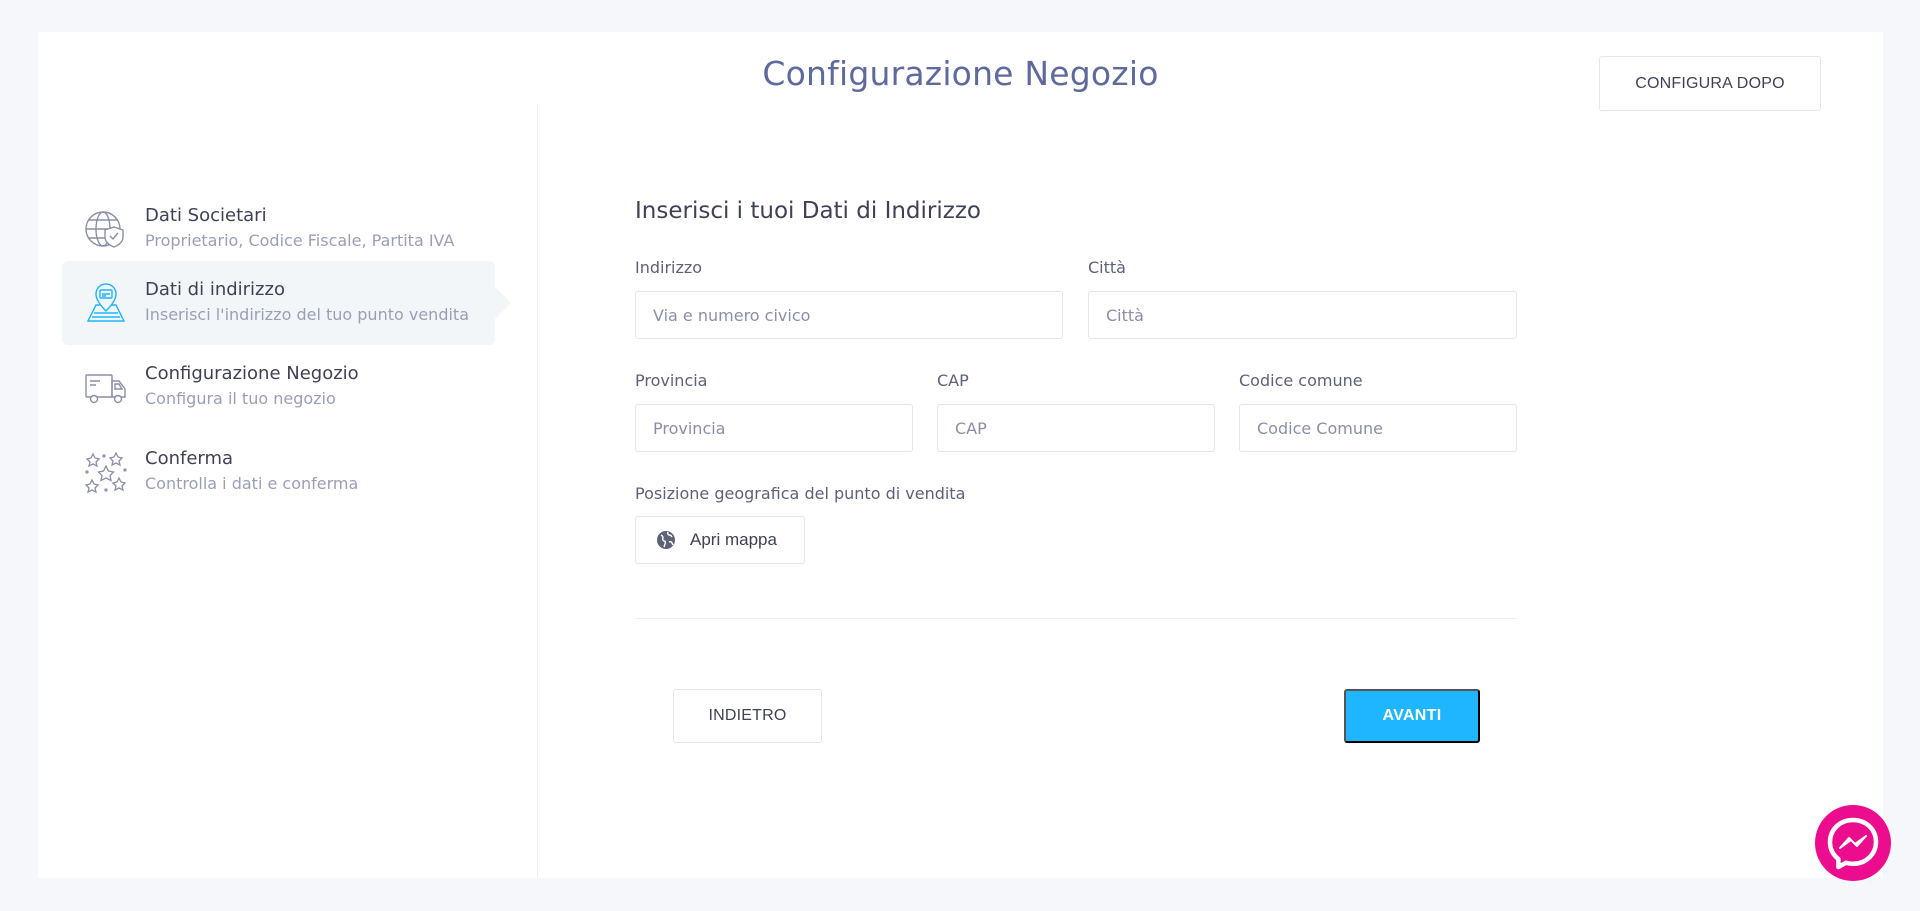 The image size is (1920, 911). I want to click on sparkles-icon, so click(105, 472).